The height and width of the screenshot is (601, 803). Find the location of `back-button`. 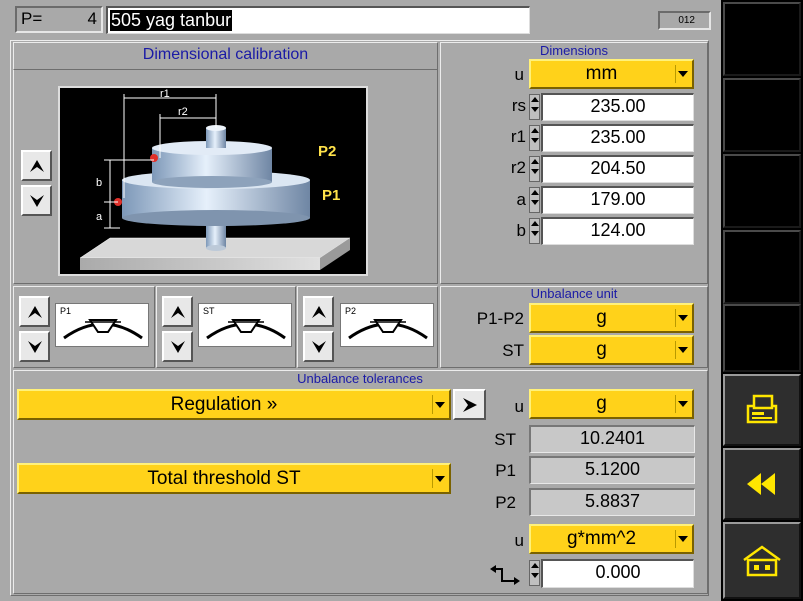

back-button is located at coordinates (762, 484).